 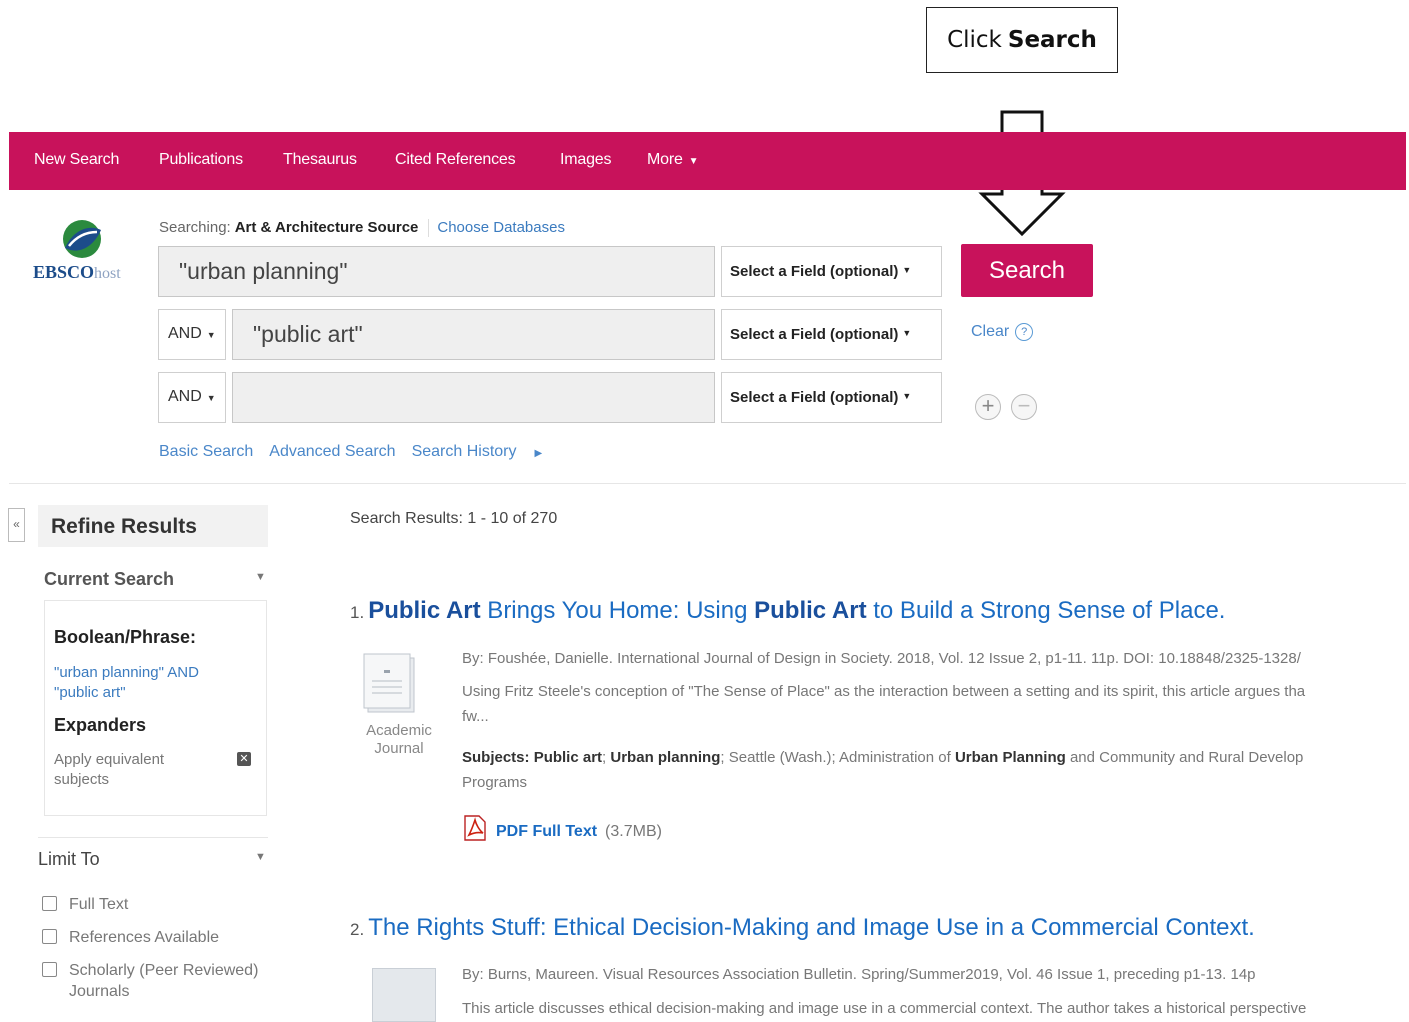 I want to click on callout-bold: Search, so click(x=1052, y=40).